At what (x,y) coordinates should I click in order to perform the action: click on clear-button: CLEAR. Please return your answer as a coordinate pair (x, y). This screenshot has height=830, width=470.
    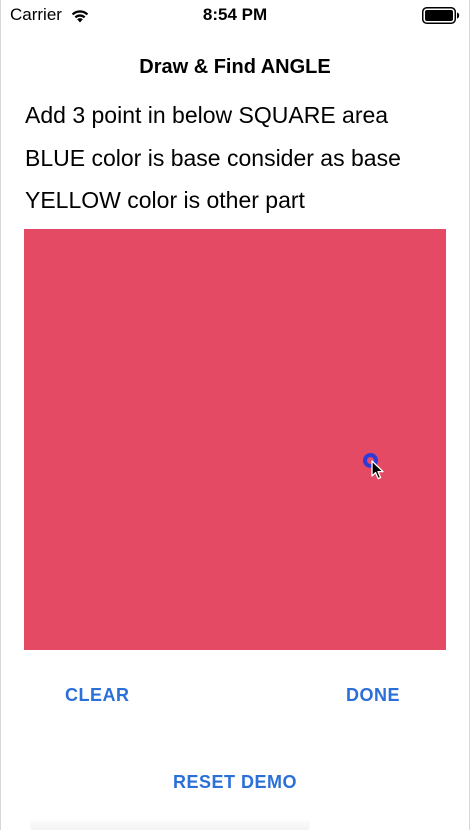
    Looking at the image, I should click on (97, 695).